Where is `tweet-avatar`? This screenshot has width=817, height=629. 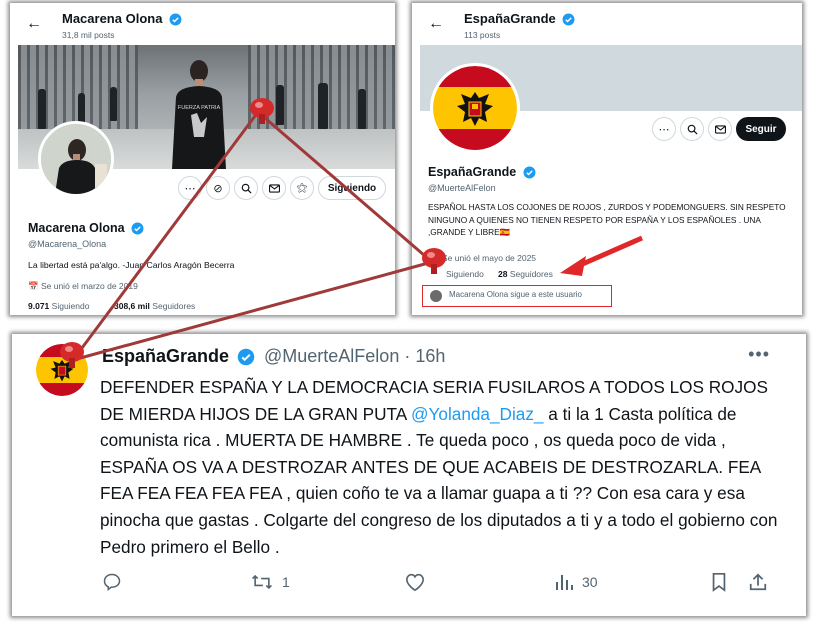
tweet-avatar is located at coordinates (62, 370).